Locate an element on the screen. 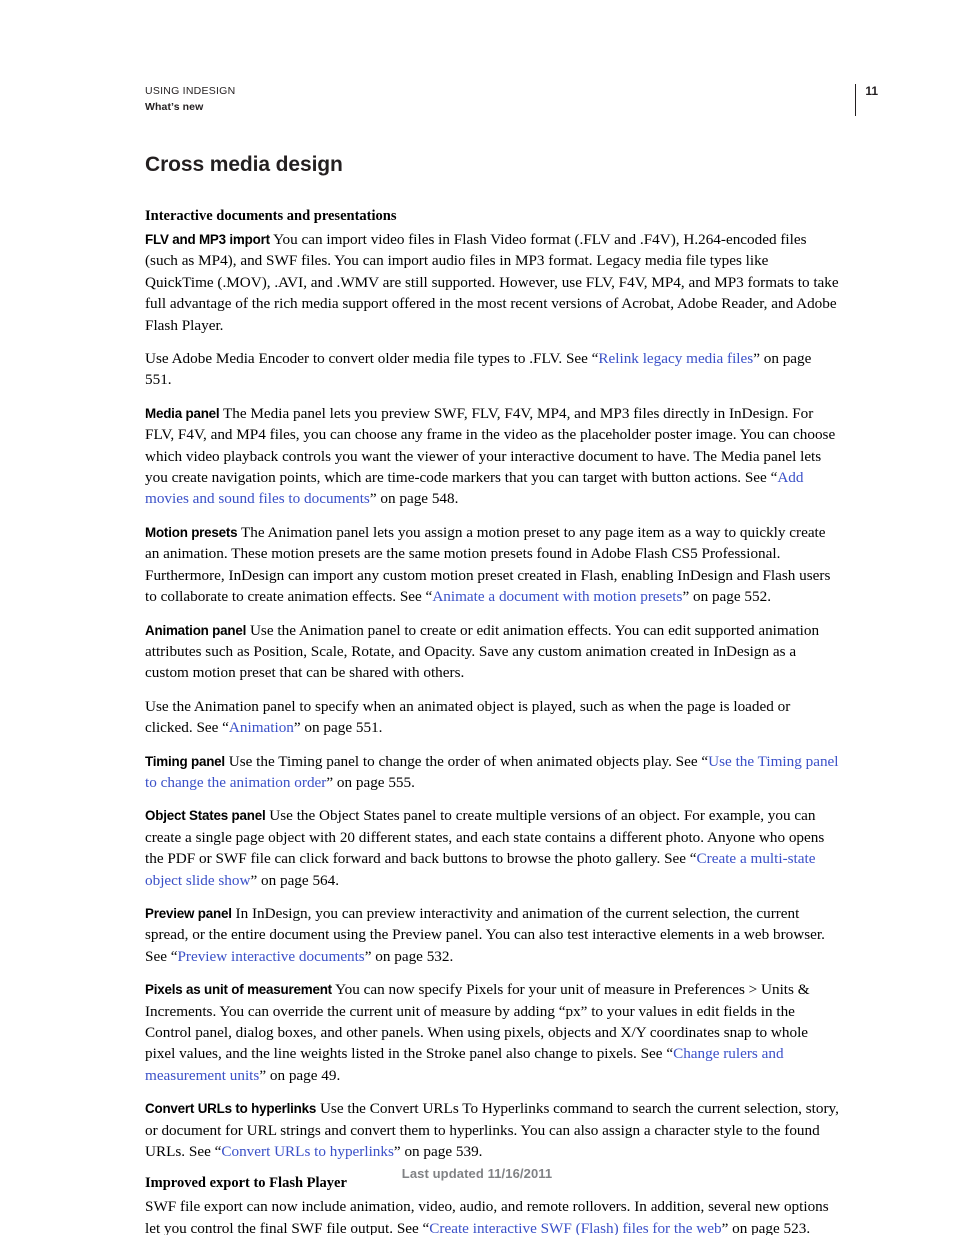  paragraph-text: ” on page 532. is located at coordinates (409, 956).